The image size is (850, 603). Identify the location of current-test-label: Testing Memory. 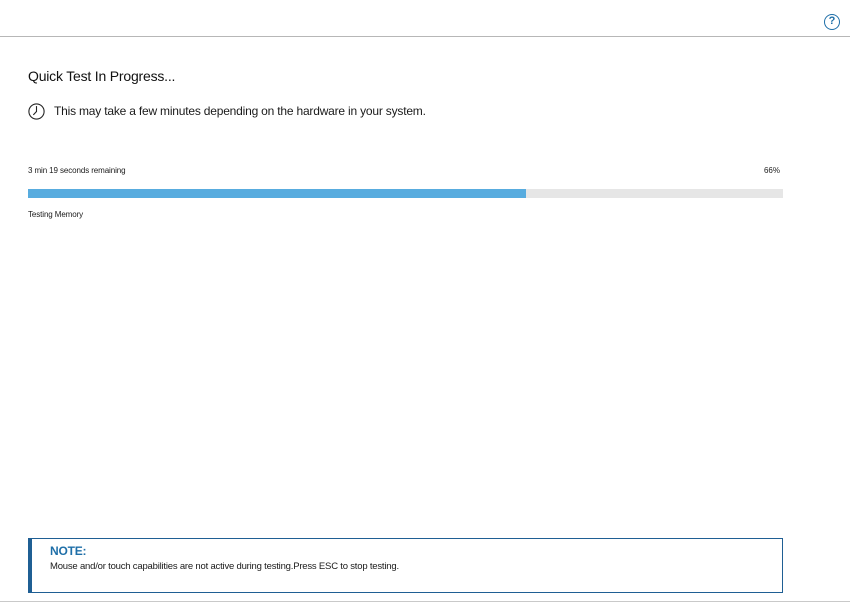
(56, 214).